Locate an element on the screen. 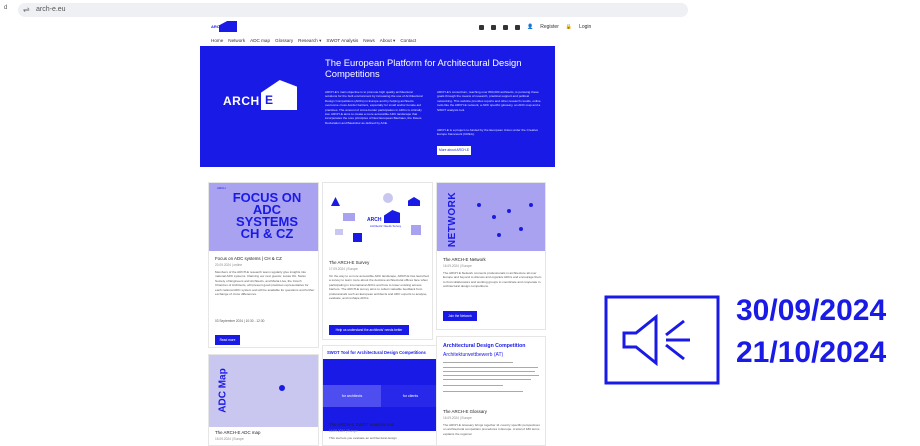  instagram-icon is located at coordinates (493, 27).